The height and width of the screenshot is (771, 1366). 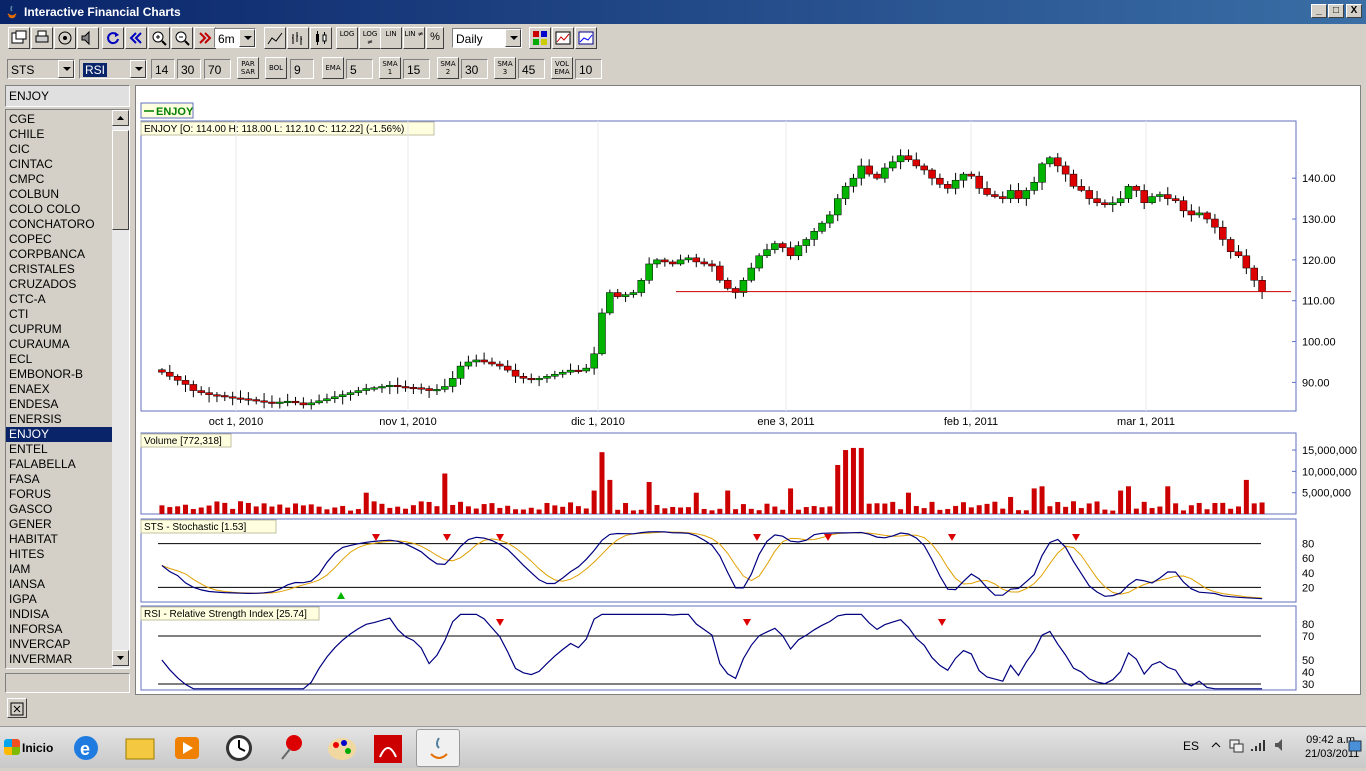 What do you see at coordinates (59, 269) in the screenshot?
I see `symbol-item: CRISTALES` at bounding box center [59, 269].